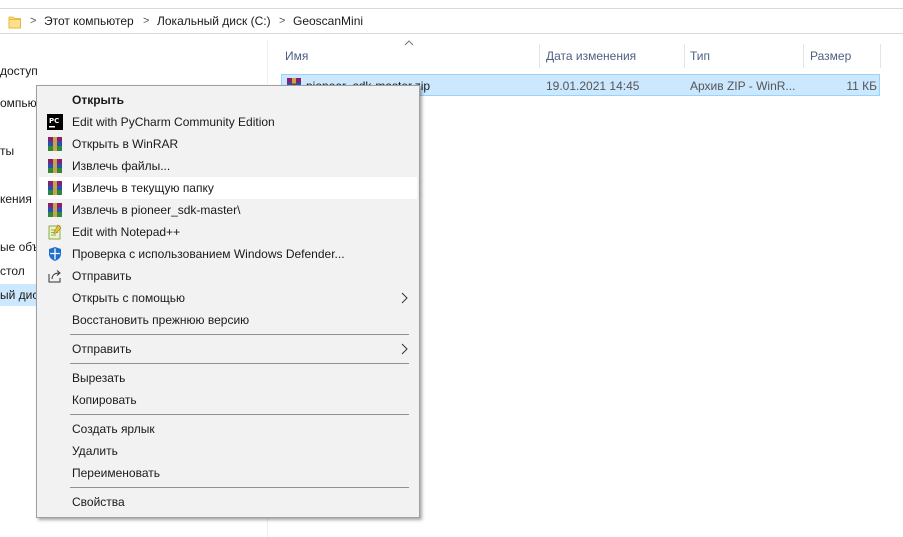  I want to click on menu-item-label: Свойства, so click(98, 502).